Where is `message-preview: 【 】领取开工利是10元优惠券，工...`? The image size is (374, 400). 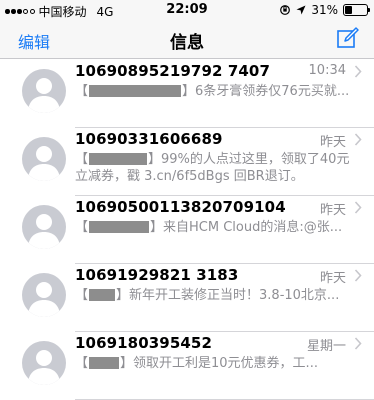 message-preview: 【 】领取开工利是10元优惠券，工... is located at coordinates (218, 363).